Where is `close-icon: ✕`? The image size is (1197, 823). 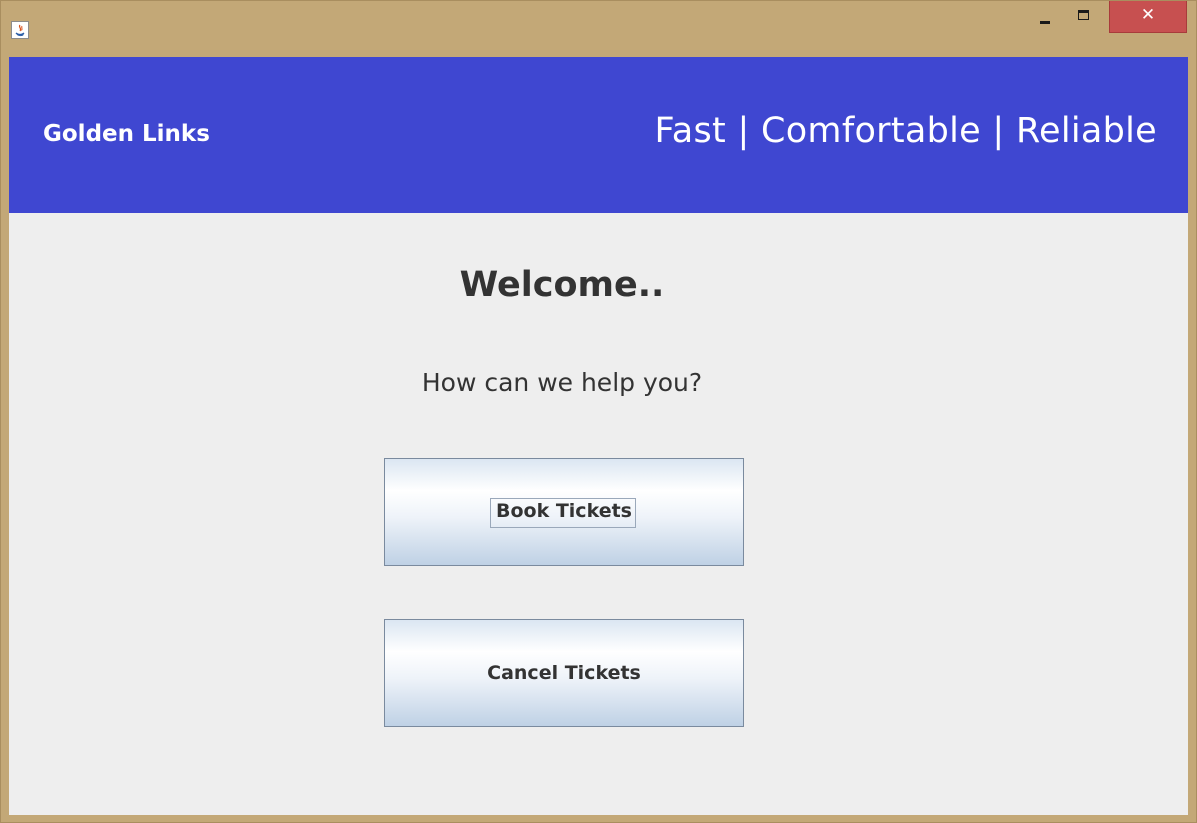 close-icon: ✕ is located at coordinates (1148, 15).